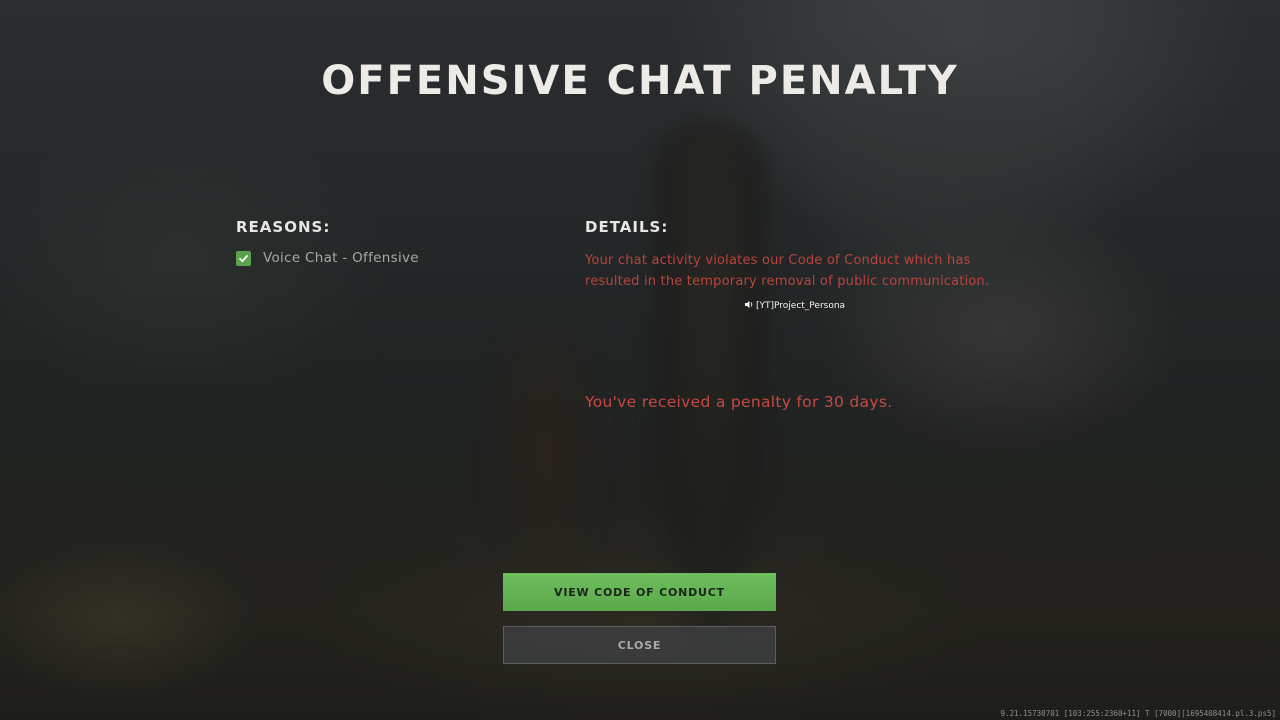 This screenshot has height=720, width=1280. What do you see at coordinates (749, 306) in the screenshot?
I see `speaker-icon` at bounding box center [749, 306].